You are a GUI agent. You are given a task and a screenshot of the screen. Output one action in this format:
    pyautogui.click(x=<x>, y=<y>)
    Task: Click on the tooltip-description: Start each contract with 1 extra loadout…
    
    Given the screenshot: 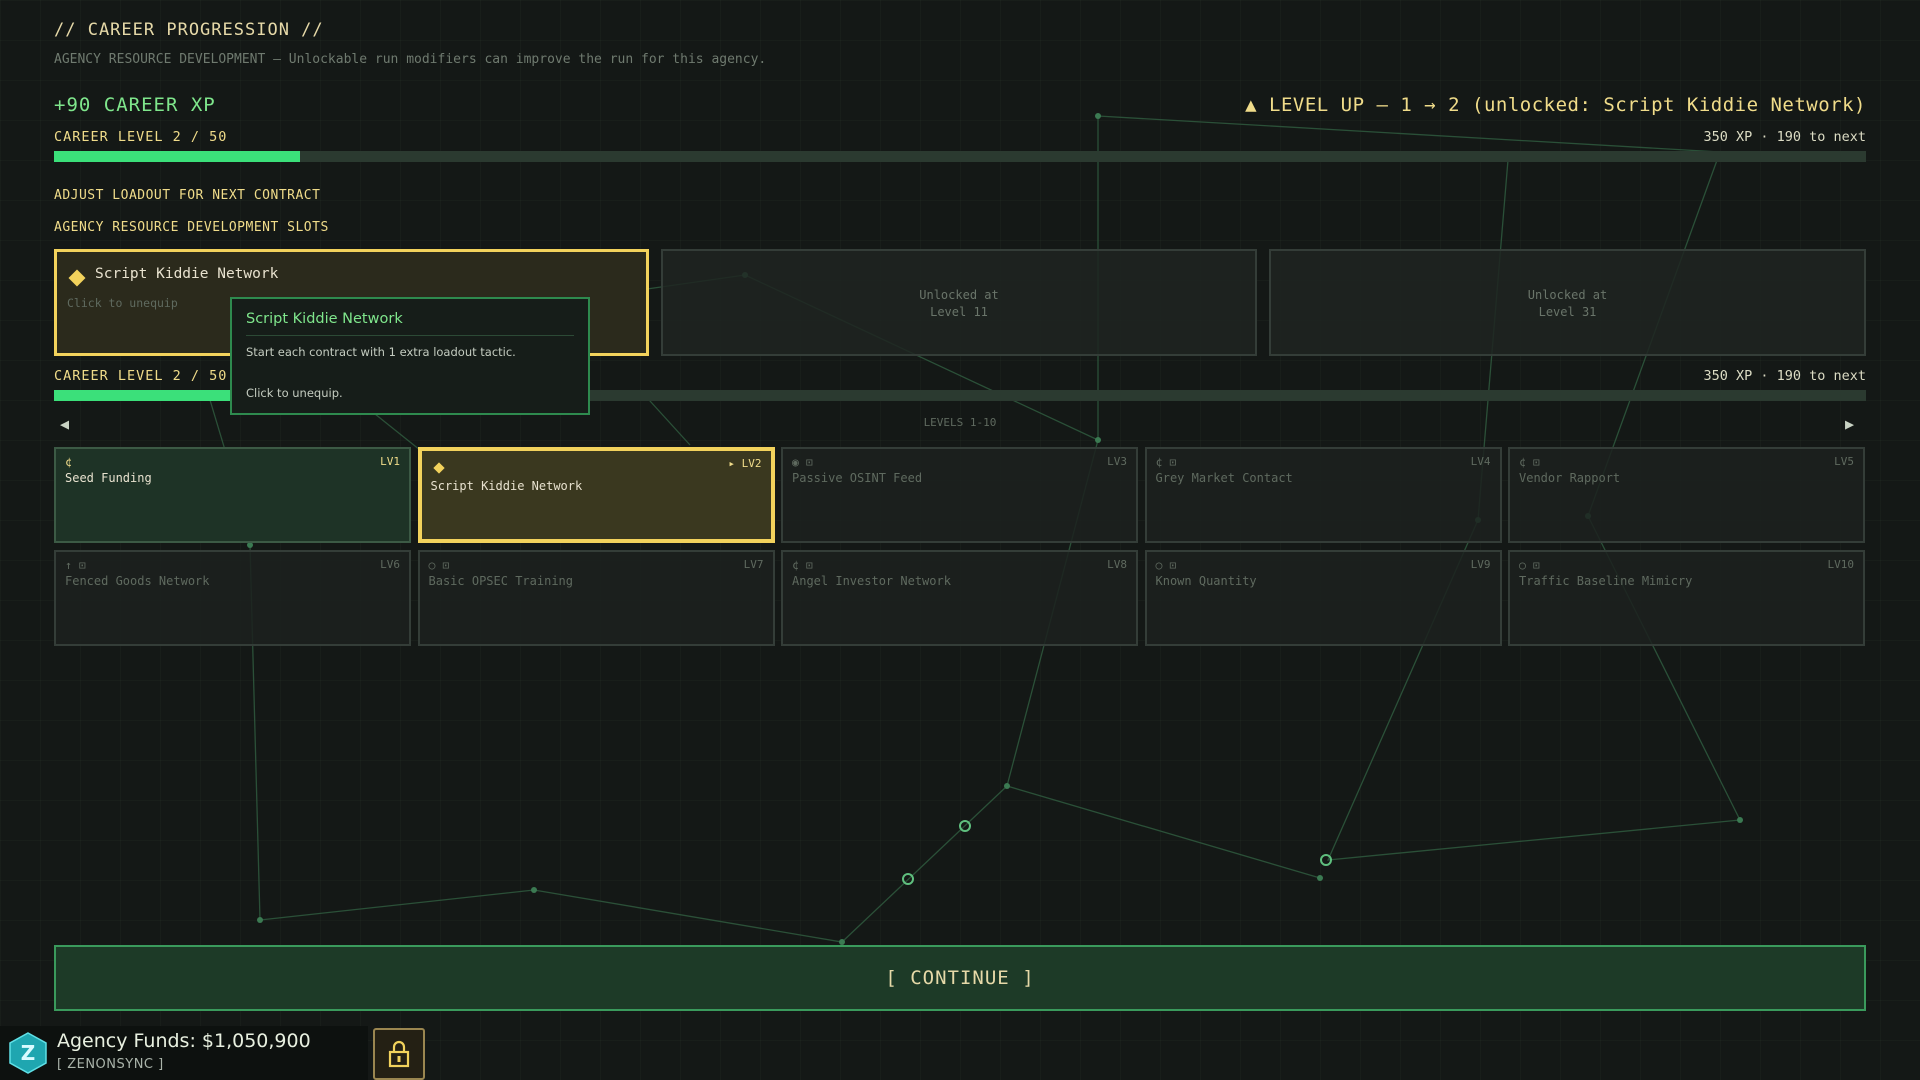 What is the action you would take?
    pyautogui.click(x=381, y=352)
    